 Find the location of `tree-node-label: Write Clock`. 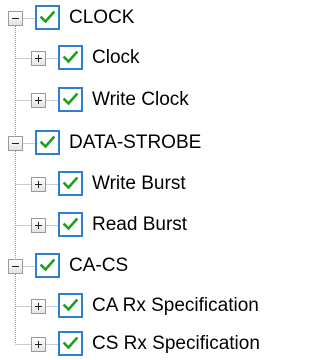

tree-node-label: Write Clock is located at coordinates (140, 99).